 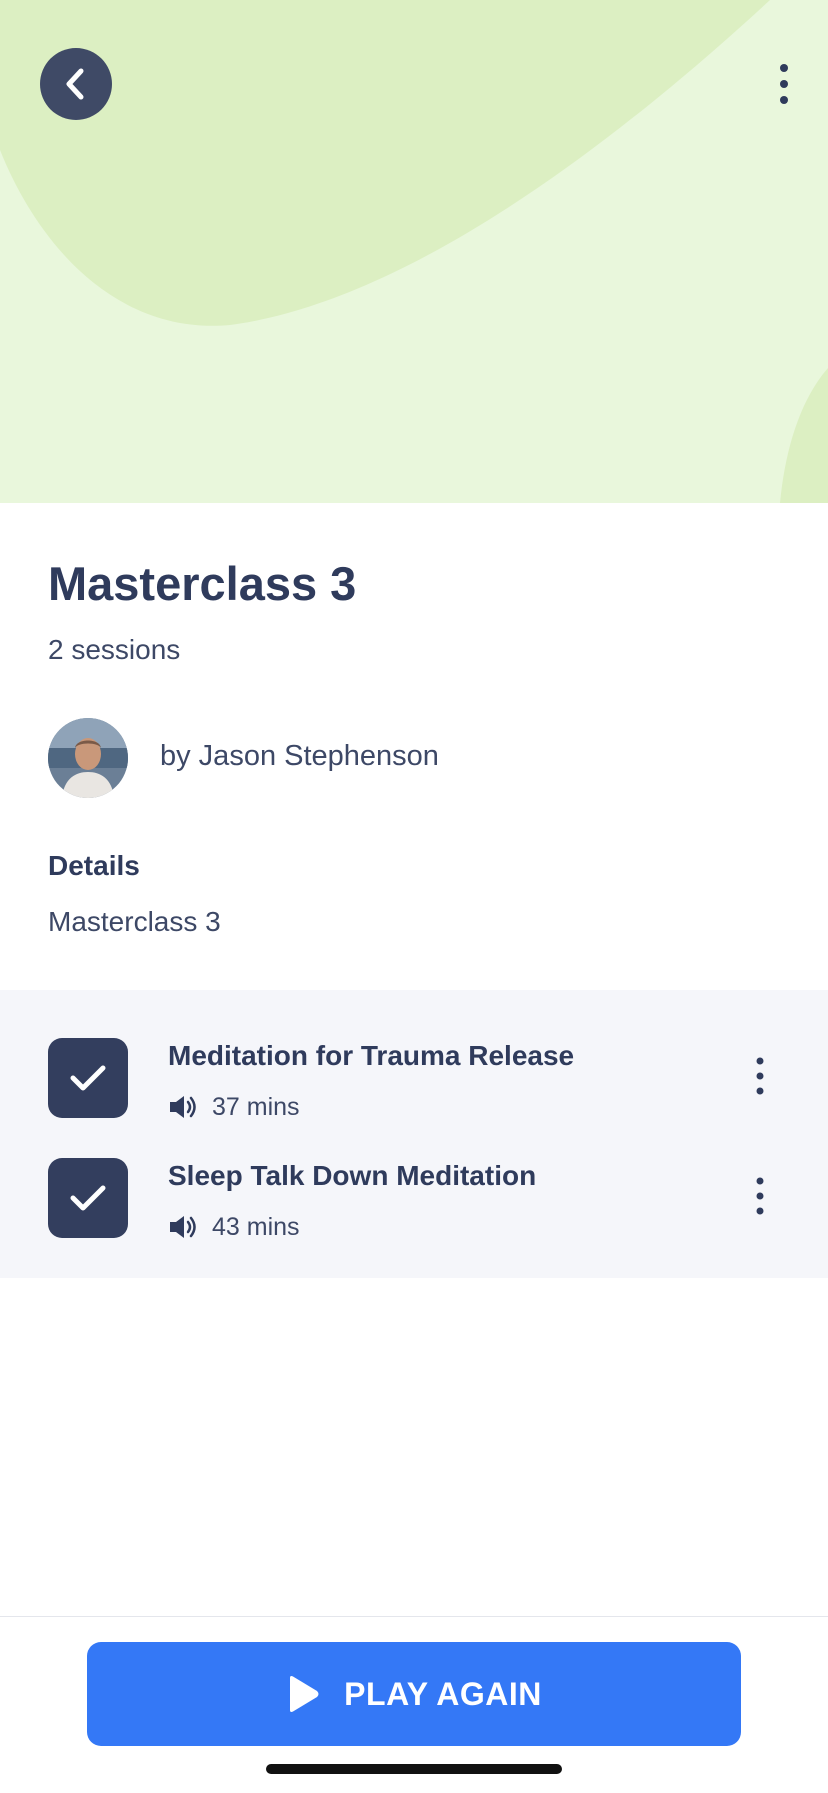 What do you see at coordinates (256, 1226) in the screenshot?
I see `session-duration: 43 mins` at bounding box center [256, 1226].